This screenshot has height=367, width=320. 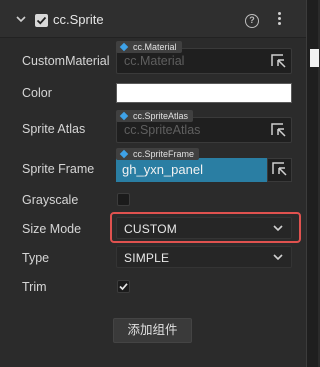 I want to click on grayscale-label: Grayscale, so click(x=50, y=200).